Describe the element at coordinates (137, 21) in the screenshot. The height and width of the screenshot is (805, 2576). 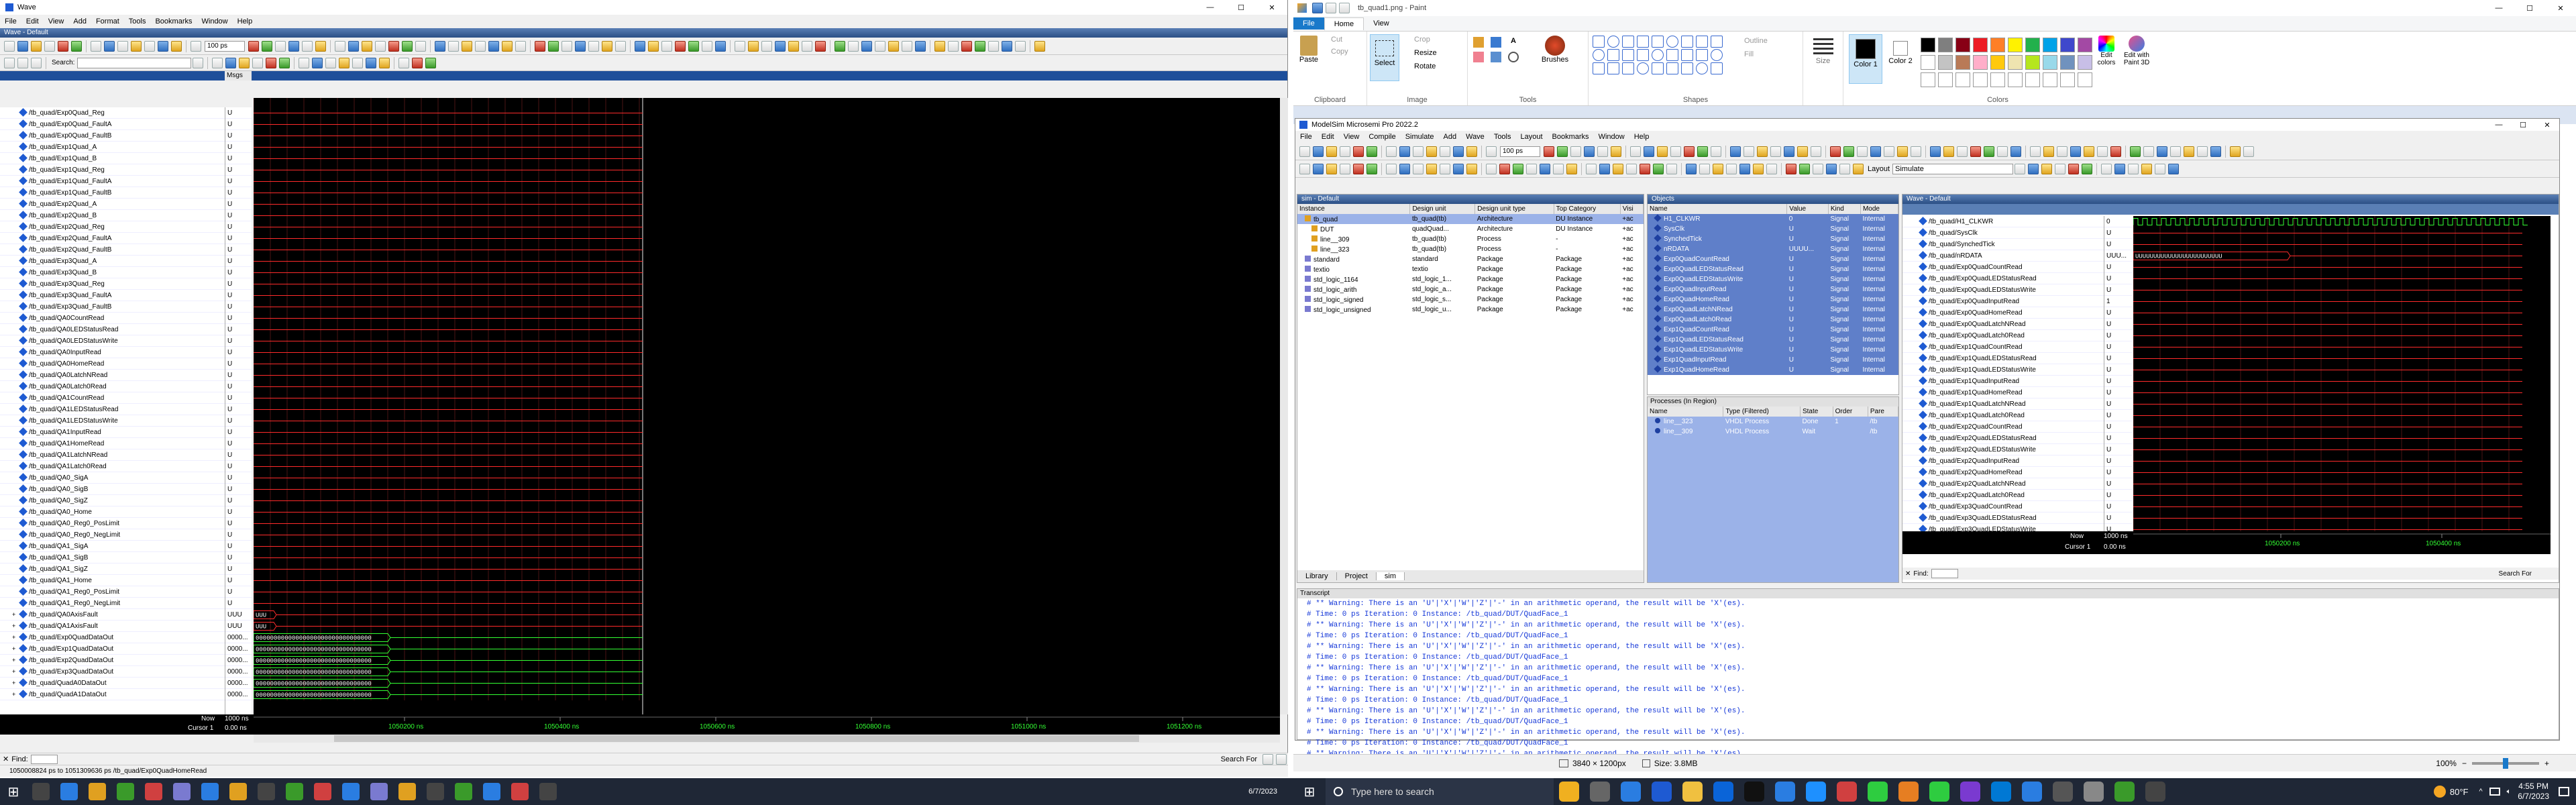
I see `menu-tools: Tools` at that location.